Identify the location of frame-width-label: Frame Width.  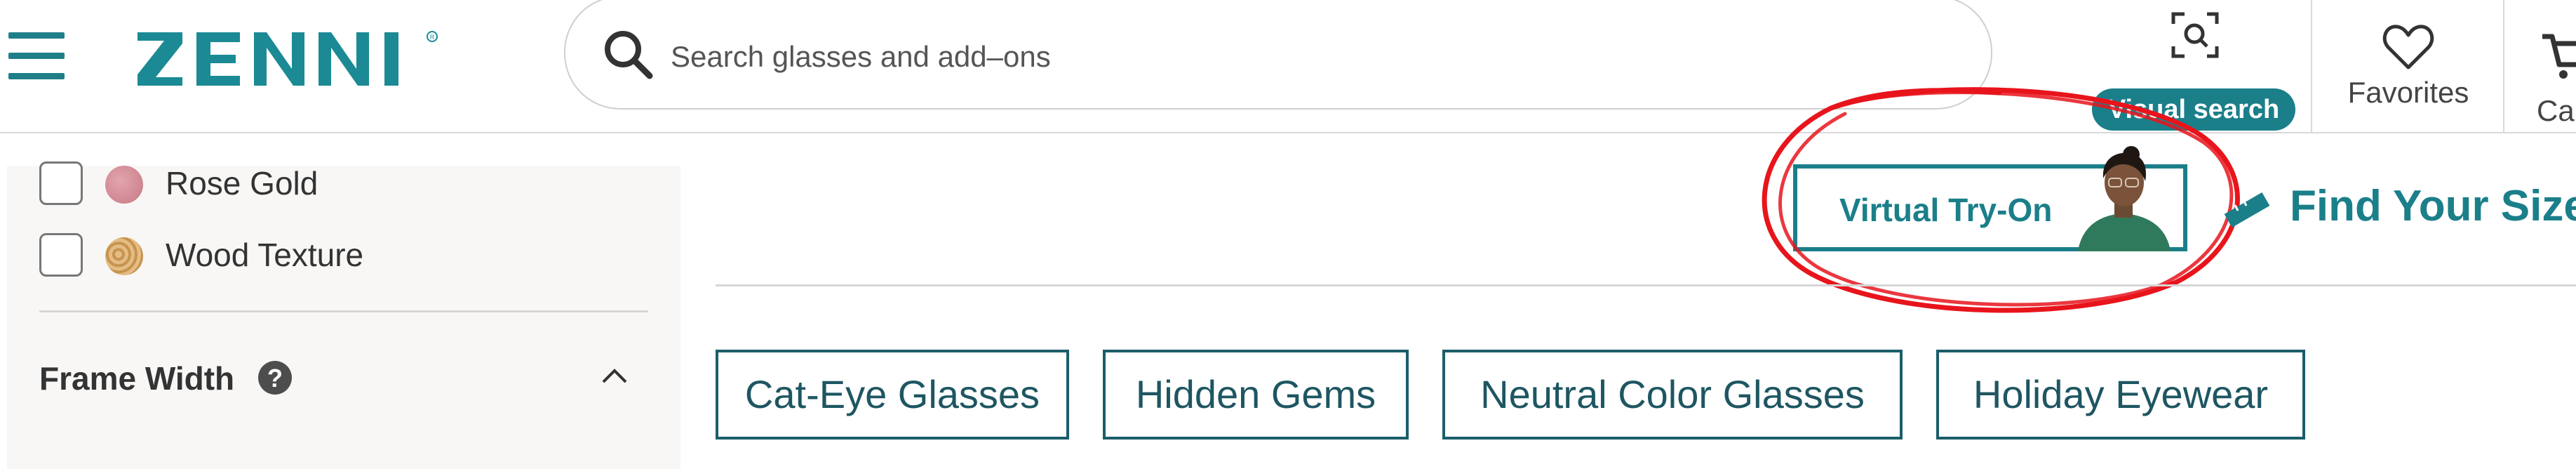
(137, 378).